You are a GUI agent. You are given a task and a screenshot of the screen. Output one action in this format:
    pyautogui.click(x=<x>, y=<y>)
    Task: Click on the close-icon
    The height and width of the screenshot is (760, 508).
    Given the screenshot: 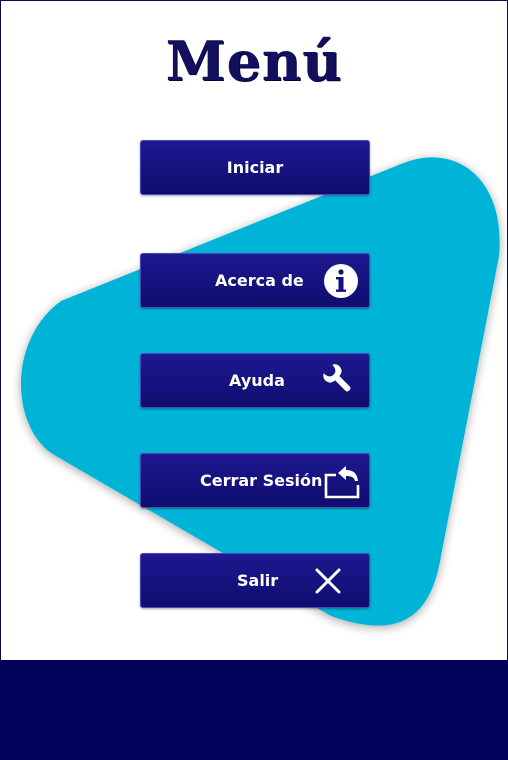 What is the action you would take?
    pyautogui.click(x=328, y=580)
    